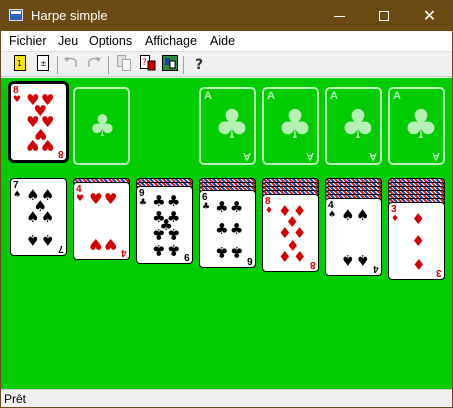 The width and height of the screenshot is (453, 408). I want to click on undo-icon, so click(70, 62).